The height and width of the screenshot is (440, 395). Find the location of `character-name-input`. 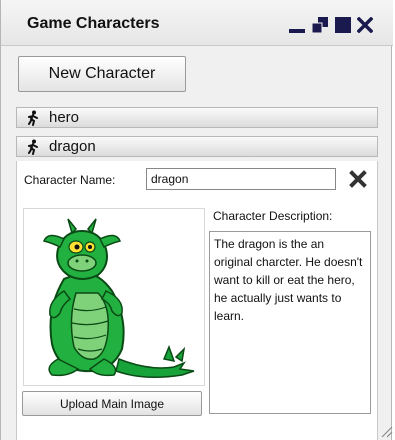

character-name-input is located at coordinates (241, 179).